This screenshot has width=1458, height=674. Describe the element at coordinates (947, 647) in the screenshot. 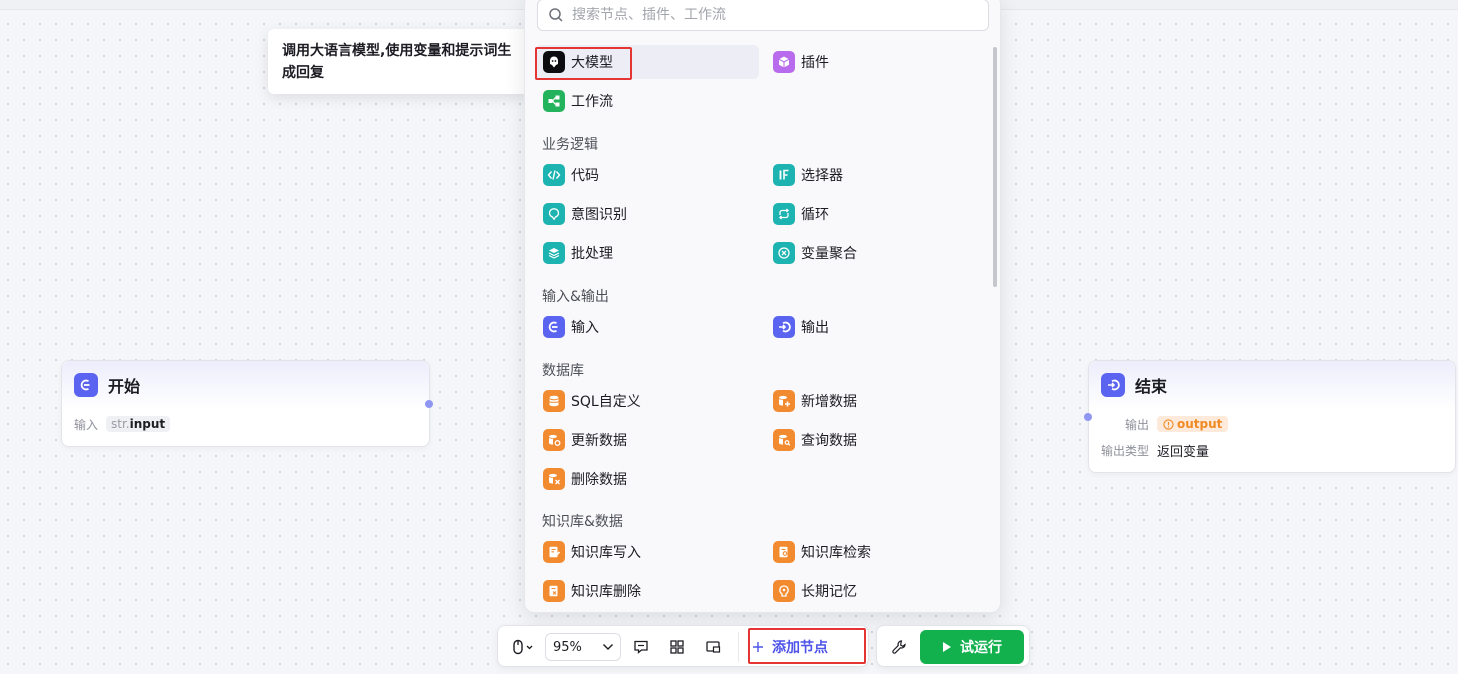

I see `play-icon` at that location.